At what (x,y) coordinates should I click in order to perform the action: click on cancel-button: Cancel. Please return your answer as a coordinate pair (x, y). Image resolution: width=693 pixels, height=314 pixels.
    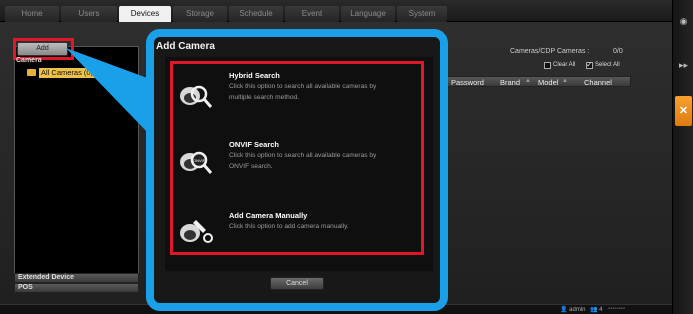
    Looking at the image, I should click on (297, 283).